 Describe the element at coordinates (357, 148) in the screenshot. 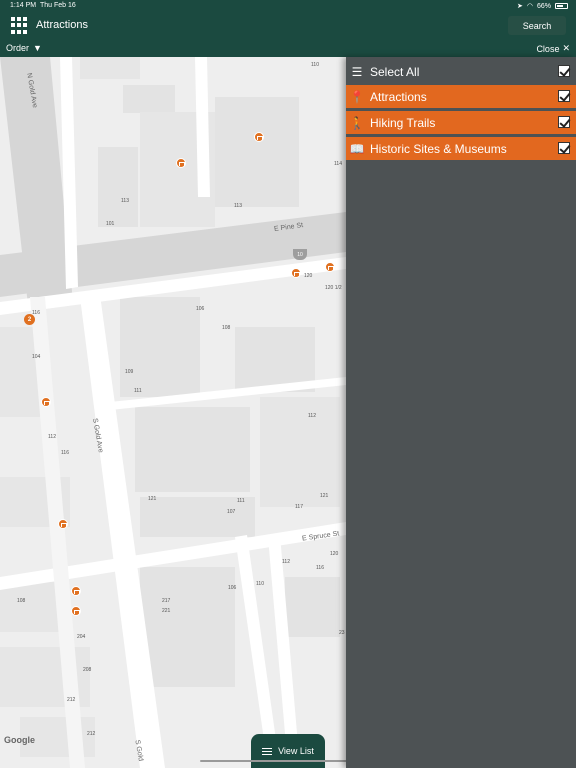

I see `book-icon: 📖` at that location.